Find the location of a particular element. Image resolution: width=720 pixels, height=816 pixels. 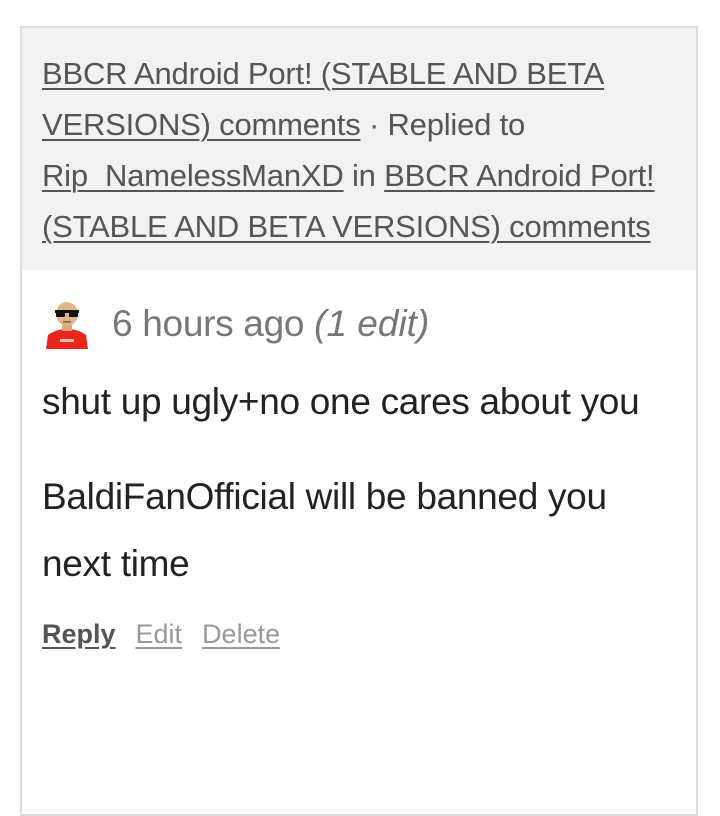

comment-timestamp: 6 hours ago is located at coordinates (208, 323).